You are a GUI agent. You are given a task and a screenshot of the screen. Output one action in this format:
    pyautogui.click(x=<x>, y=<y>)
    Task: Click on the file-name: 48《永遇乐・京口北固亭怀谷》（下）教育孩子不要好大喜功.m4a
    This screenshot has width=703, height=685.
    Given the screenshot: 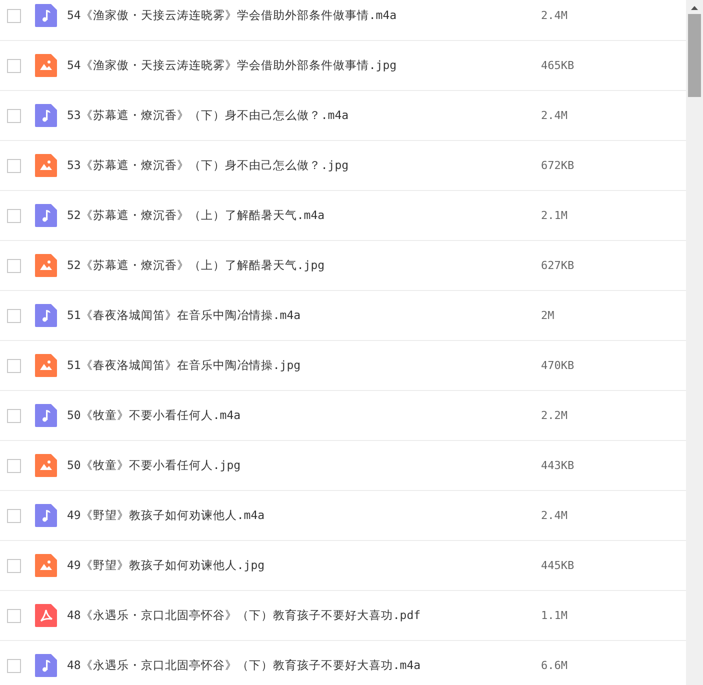 What is the action you would take?
    pyautogui.click(x=304, y=665)
    